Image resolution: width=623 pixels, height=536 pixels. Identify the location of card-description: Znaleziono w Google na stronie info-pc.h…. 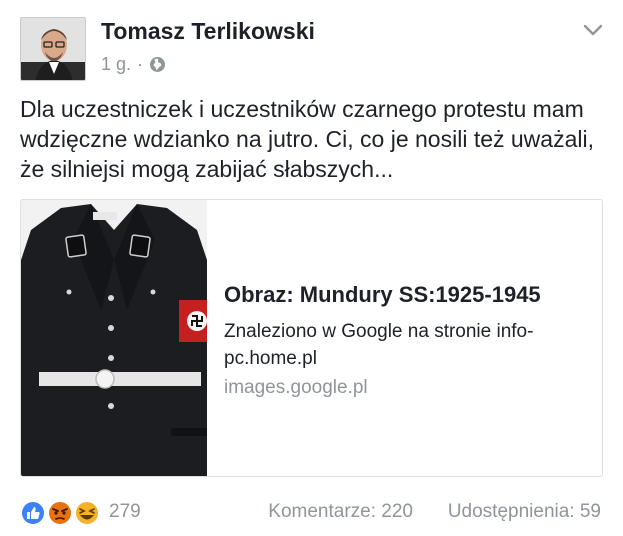
(379, 345).